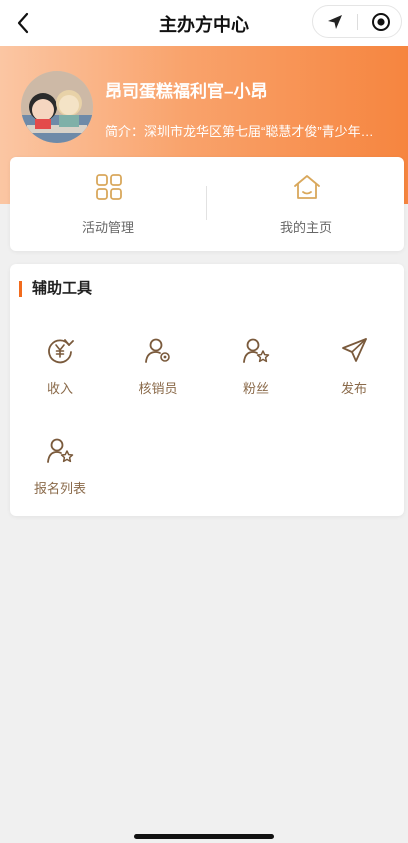 This screenshot has height=843, width=408. Describe the element at coordinates (55, 289) in the screenshot. I see `tools-section-title: 辅助工具` at that location.